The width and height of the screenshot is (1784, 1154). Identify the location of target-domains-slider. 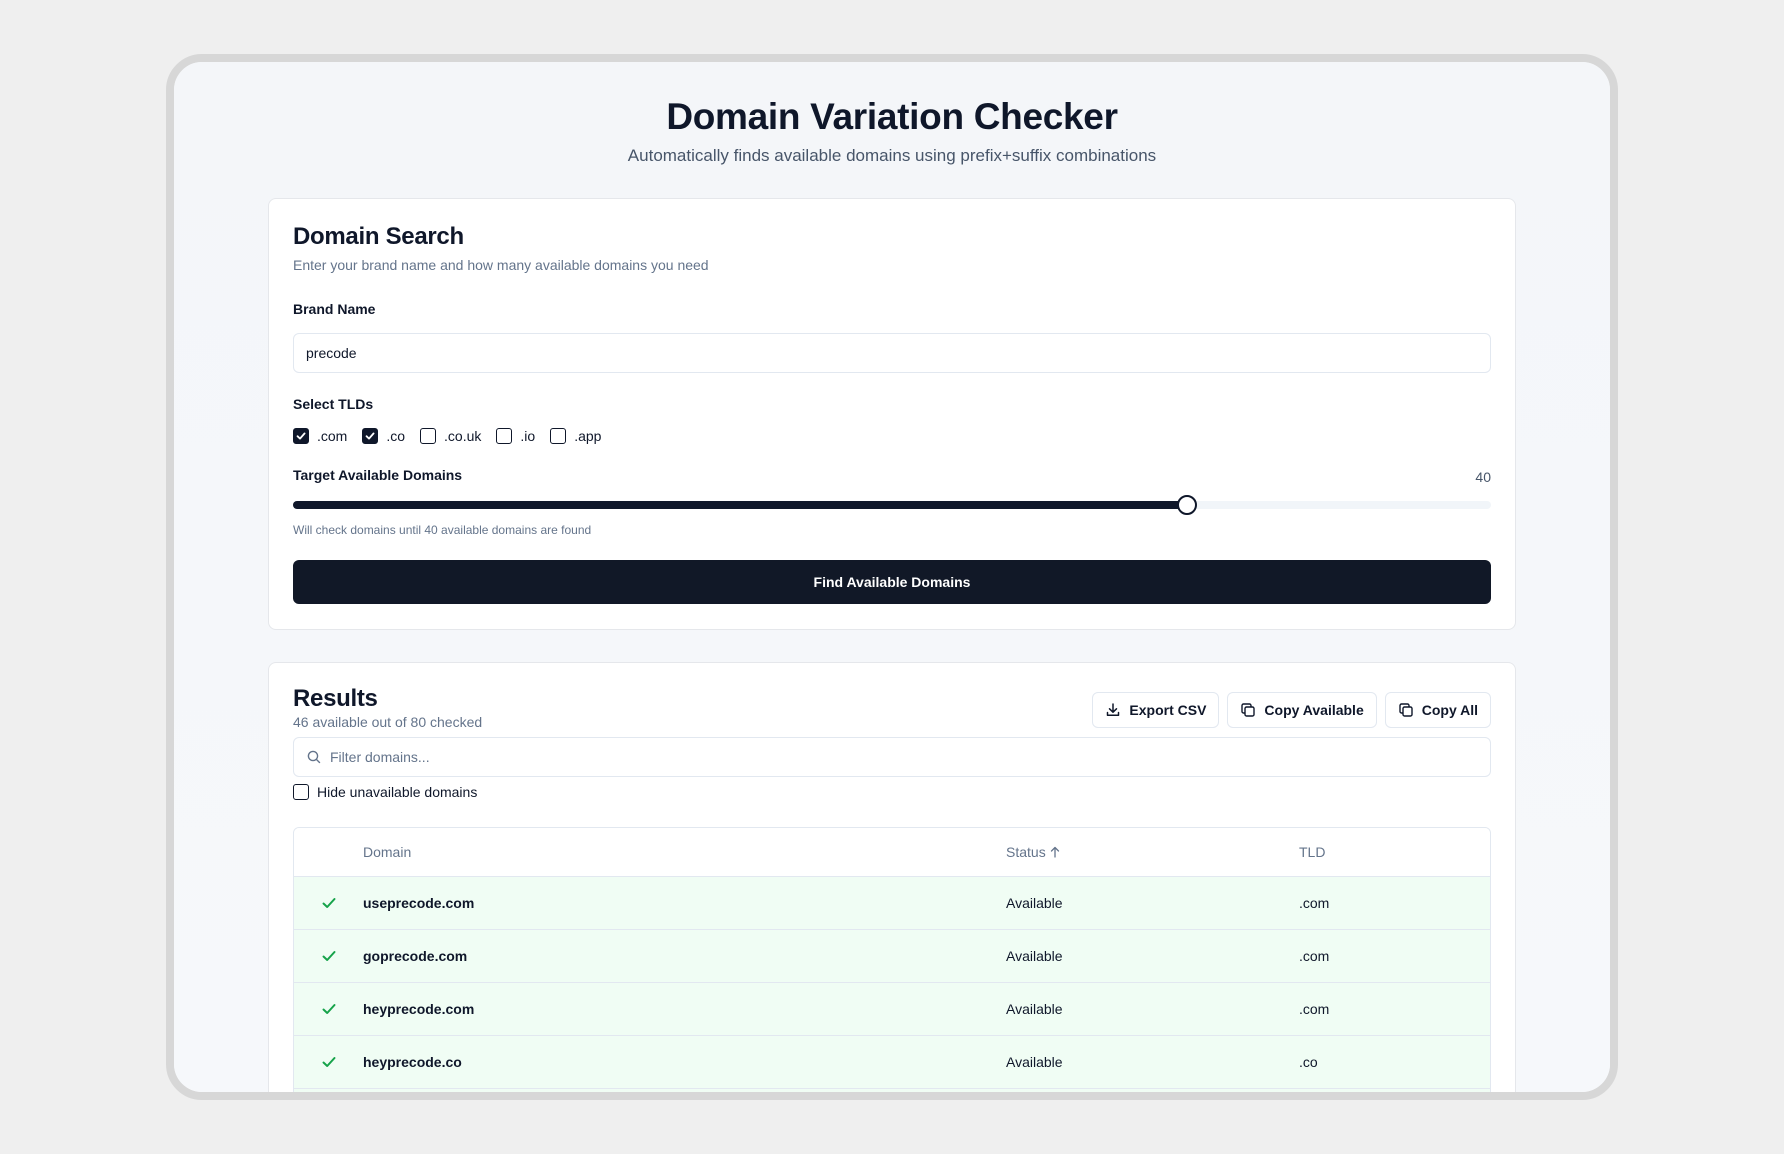
(892, 505).